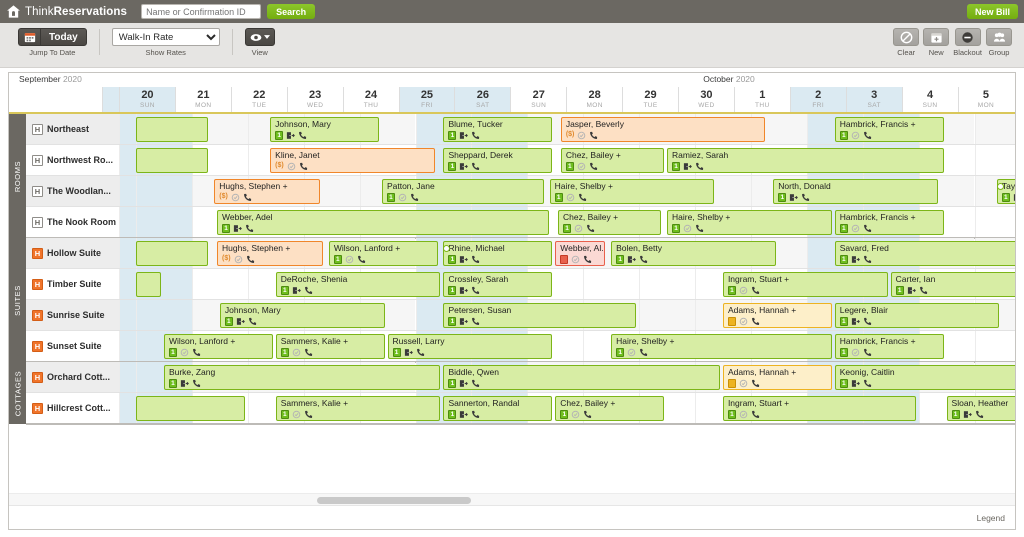  Describe the element at coordinates (985, 99) in the screenshot. I see `day-column: 5 MON` at that location.